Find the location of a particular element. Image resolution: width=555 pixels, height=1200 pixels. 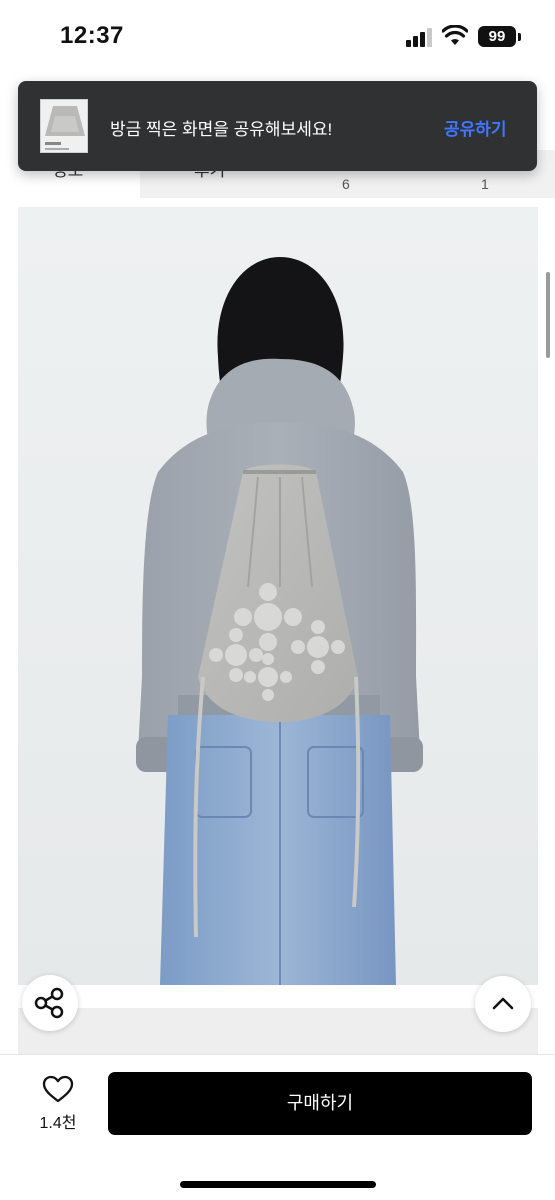

share-button is located at coordinates (50, 1003).